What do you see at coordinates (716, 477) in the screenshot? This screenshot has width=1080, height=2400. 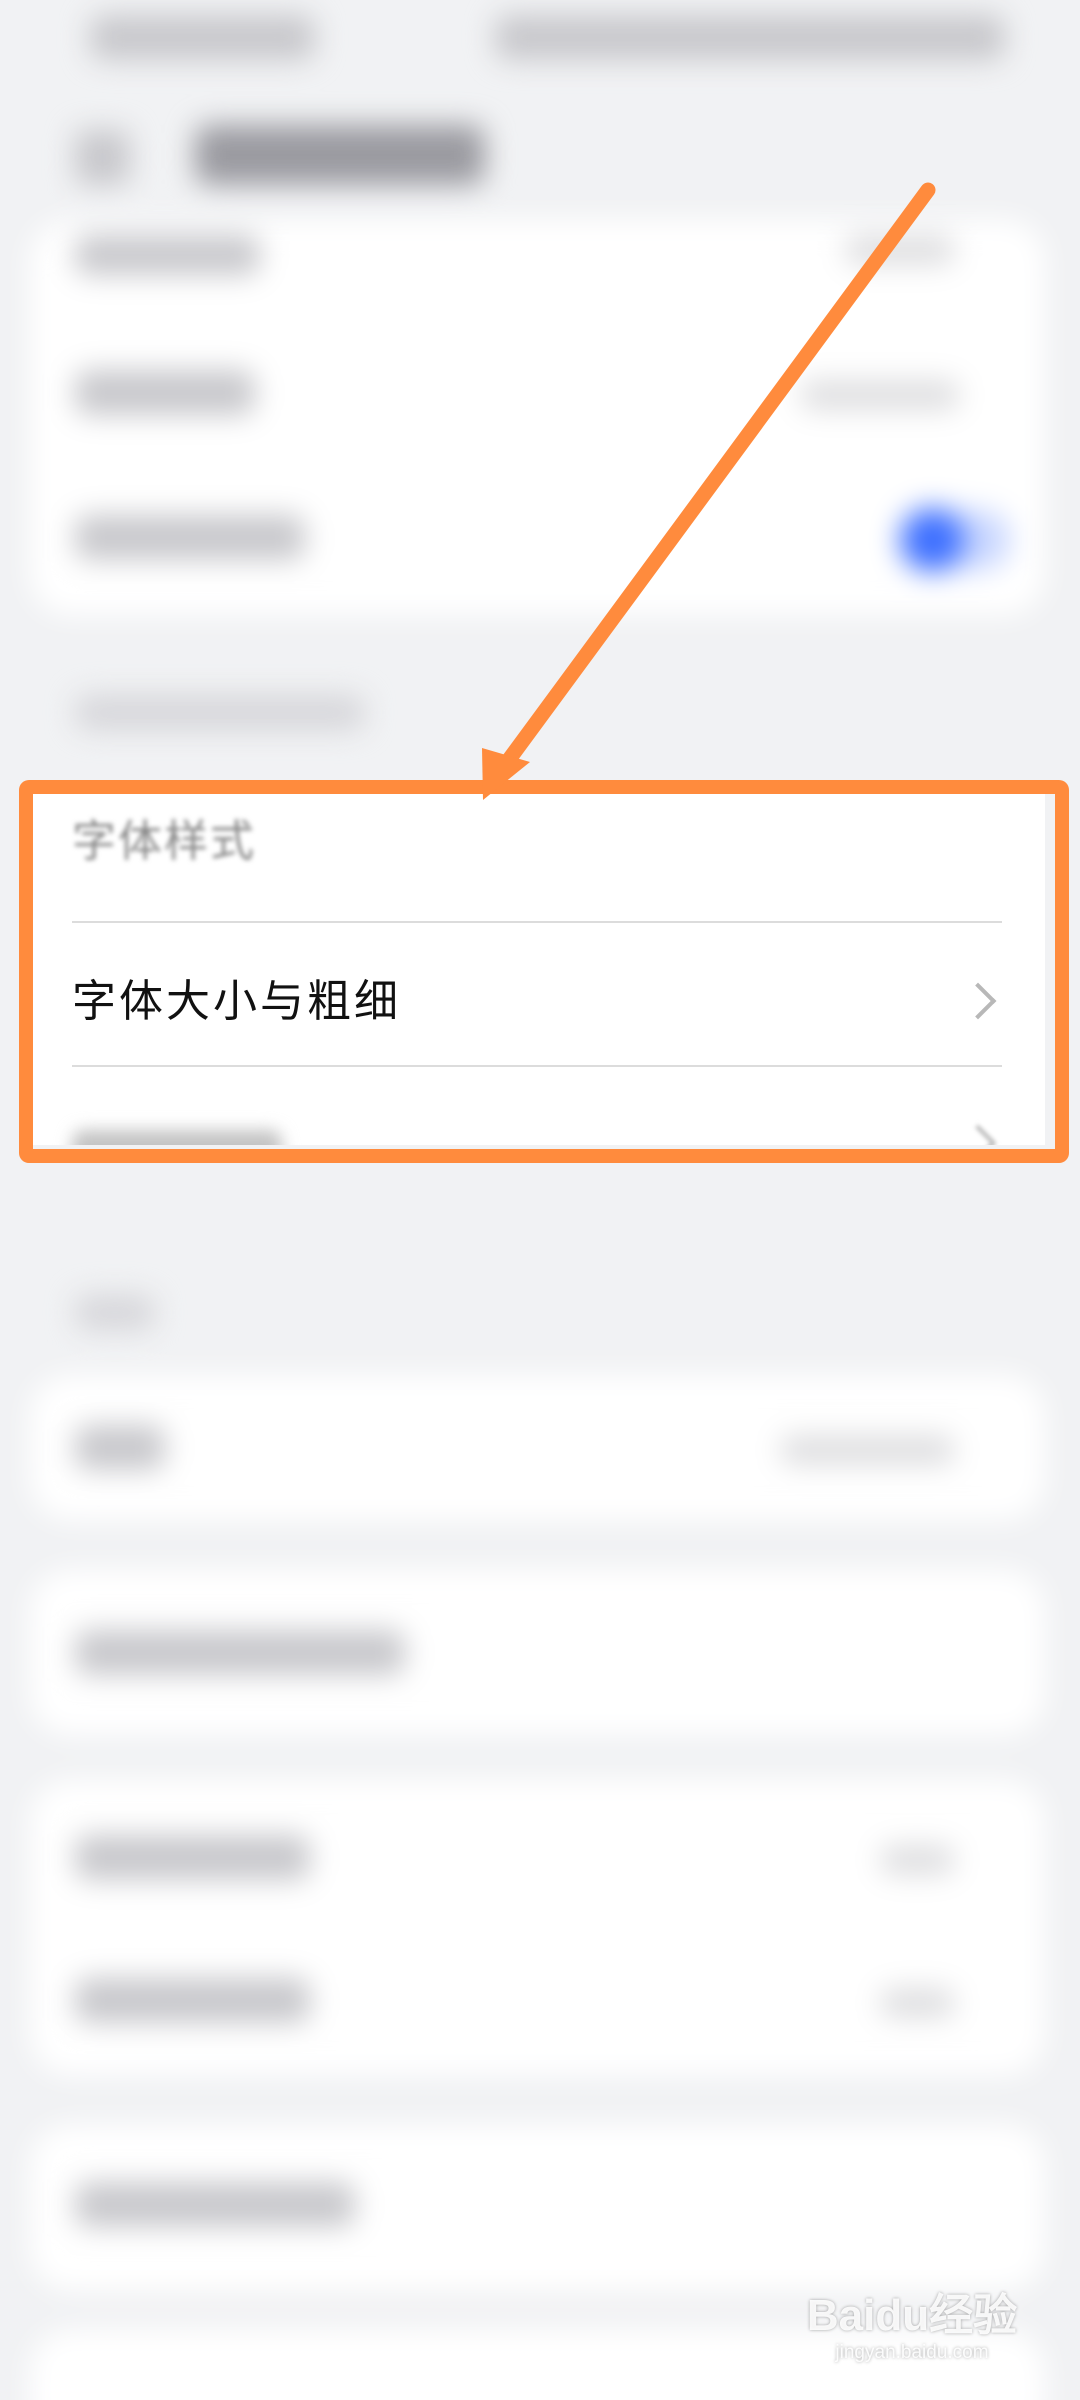 I see `arrow-shaft` at bounding box center [716, 477].